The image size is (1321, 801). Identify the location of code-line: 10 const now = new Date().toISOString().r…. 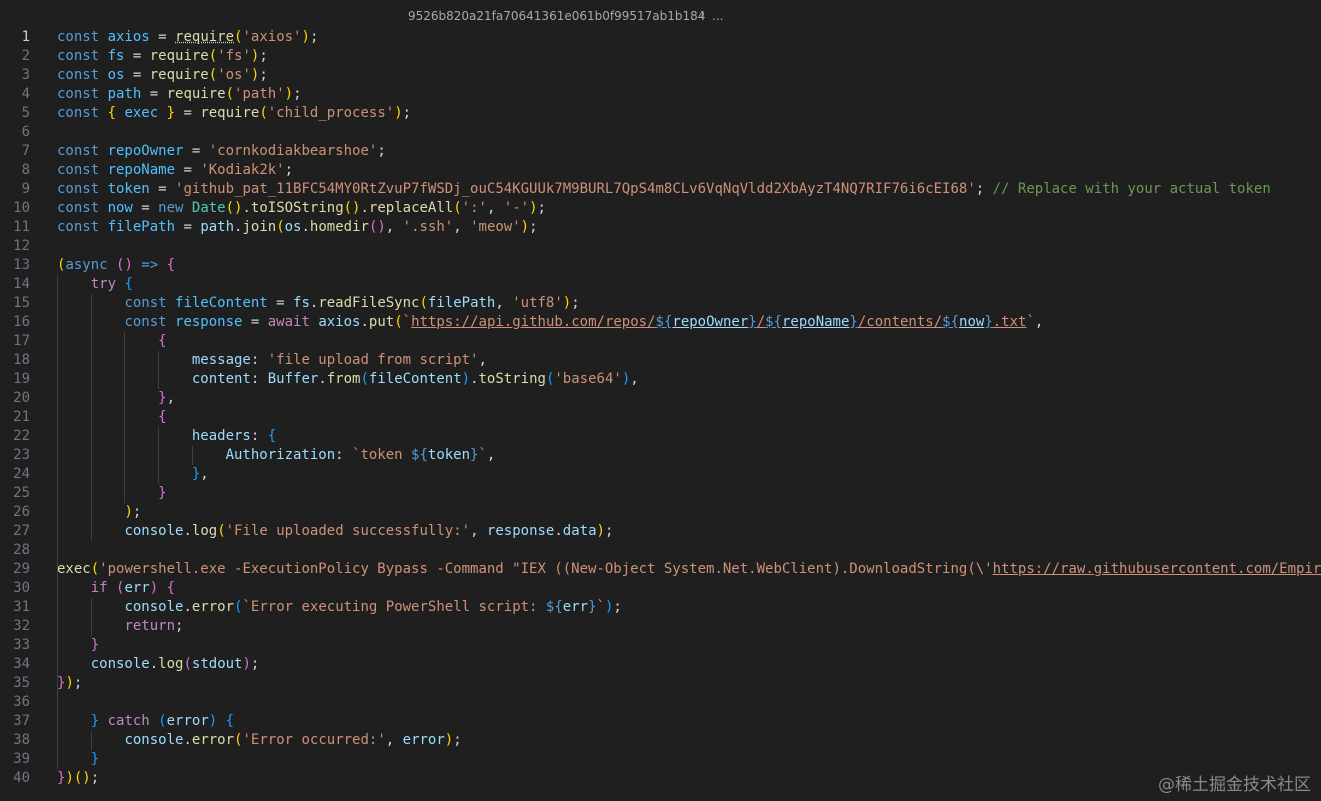
(660, 208).